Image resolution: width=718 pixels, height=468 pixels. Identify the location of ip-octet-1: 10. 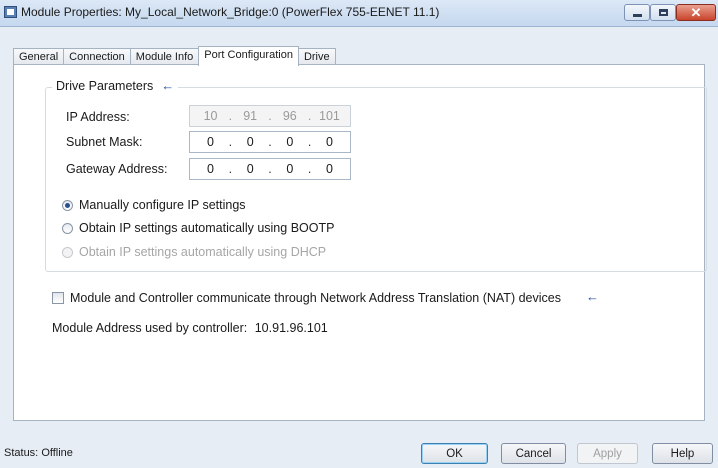
(210, 116).